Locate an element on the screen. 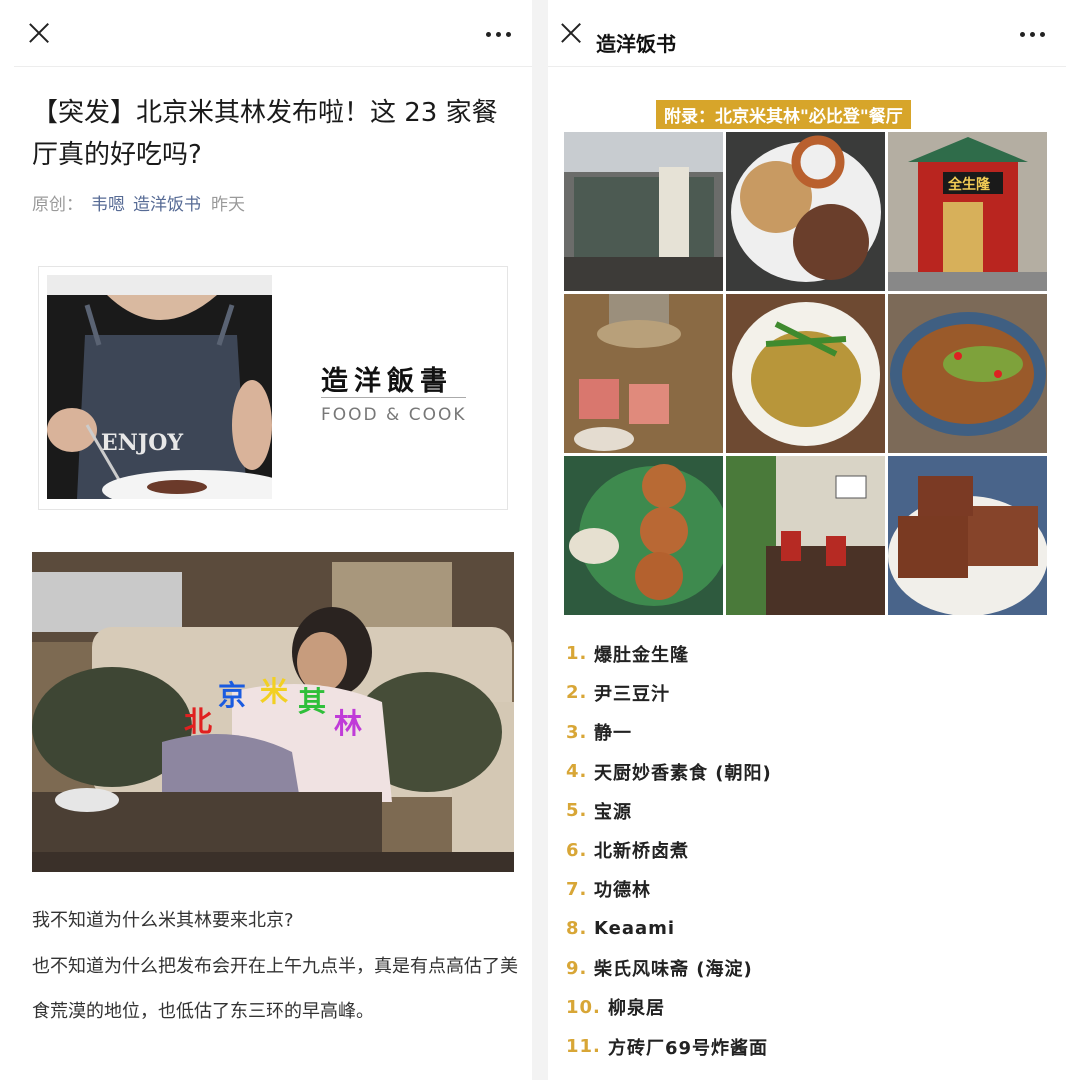  brand-divider is located at coordinates (393, 397).